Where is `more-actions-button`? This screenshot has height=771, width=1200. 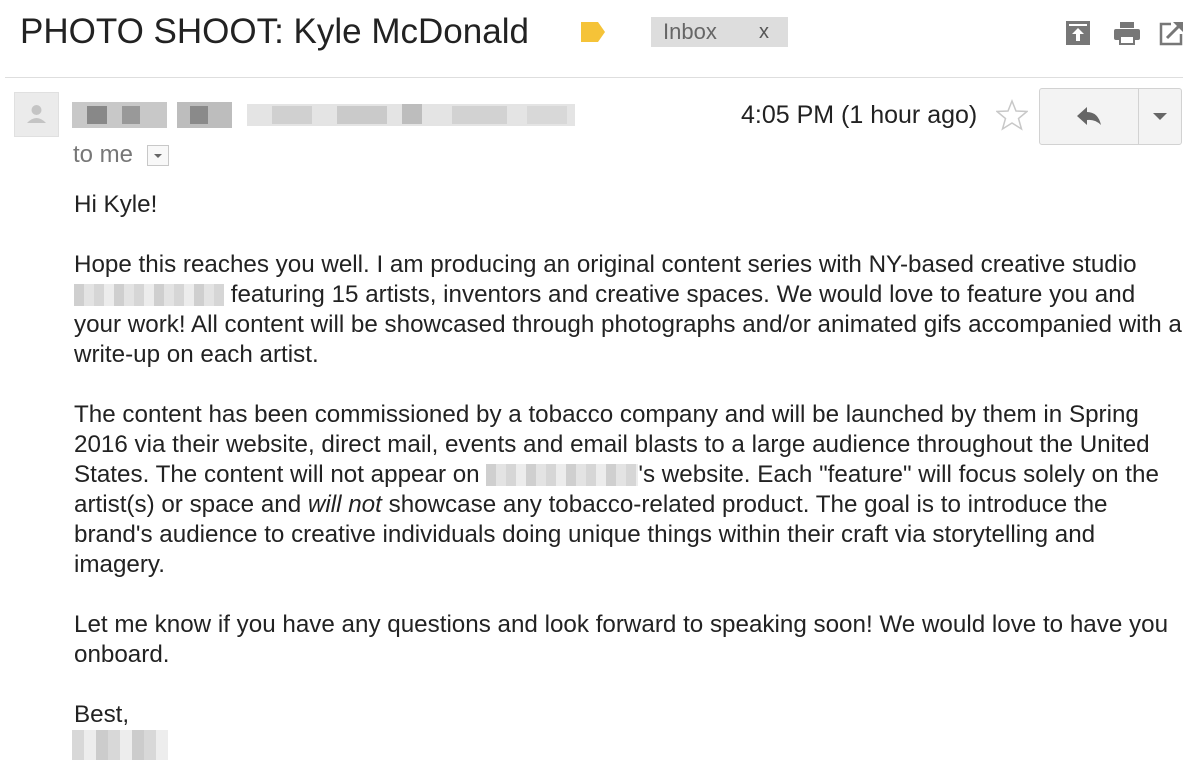
more-actions-button is located at coordinates (1160, 116).